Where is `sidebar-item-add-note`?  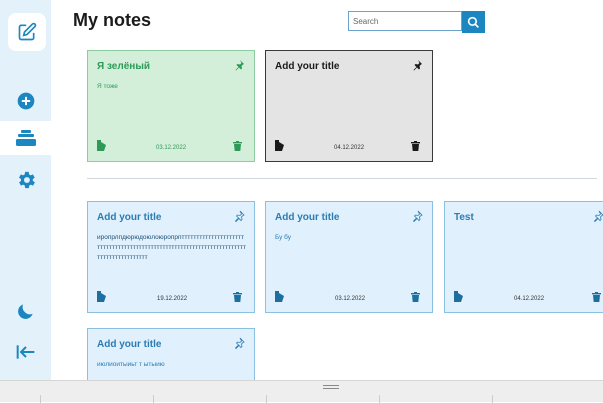
sidebar-item-add-note is located at coordinates (25, 101).